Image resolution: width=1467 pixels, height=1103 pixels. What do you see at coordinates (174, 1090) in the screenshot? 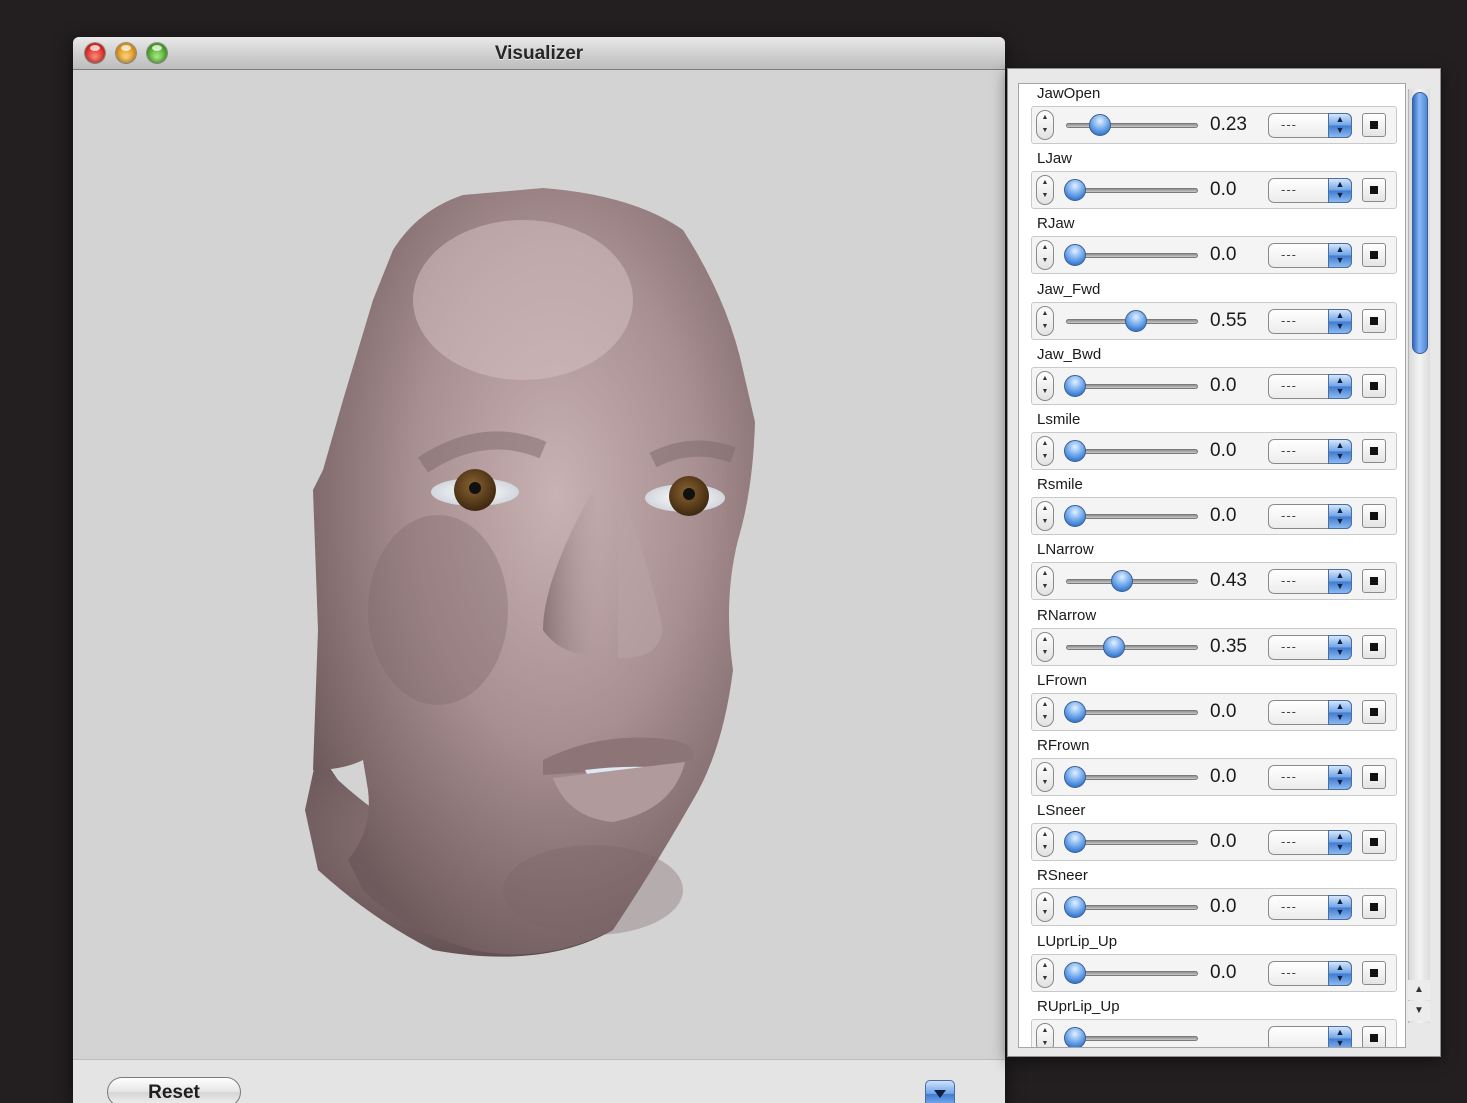
I see `reset-button: Reset` at bounding box center [174, 1090].